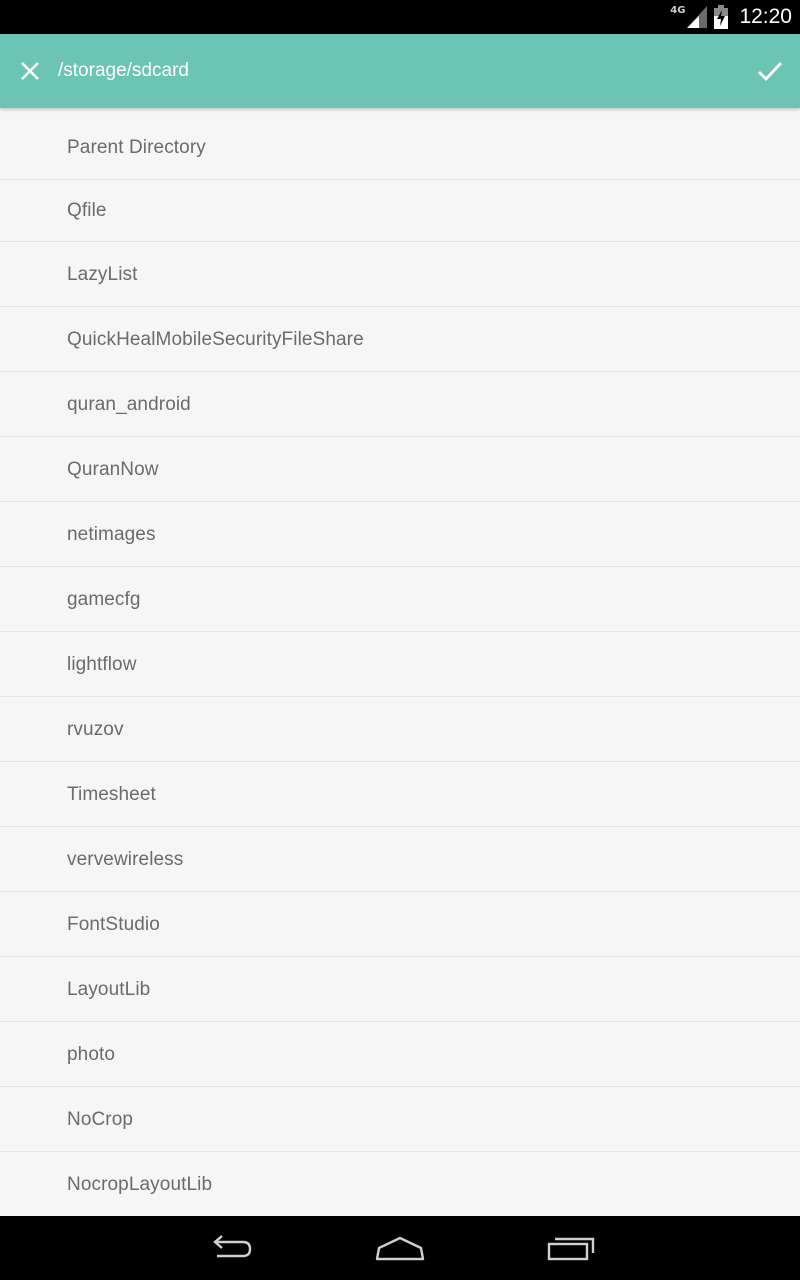 The image size is (800, 1280). What do you see at coordinates (232, 1246) in the screenshot?
I see `back-icon` at bounding box center [232, 1246].